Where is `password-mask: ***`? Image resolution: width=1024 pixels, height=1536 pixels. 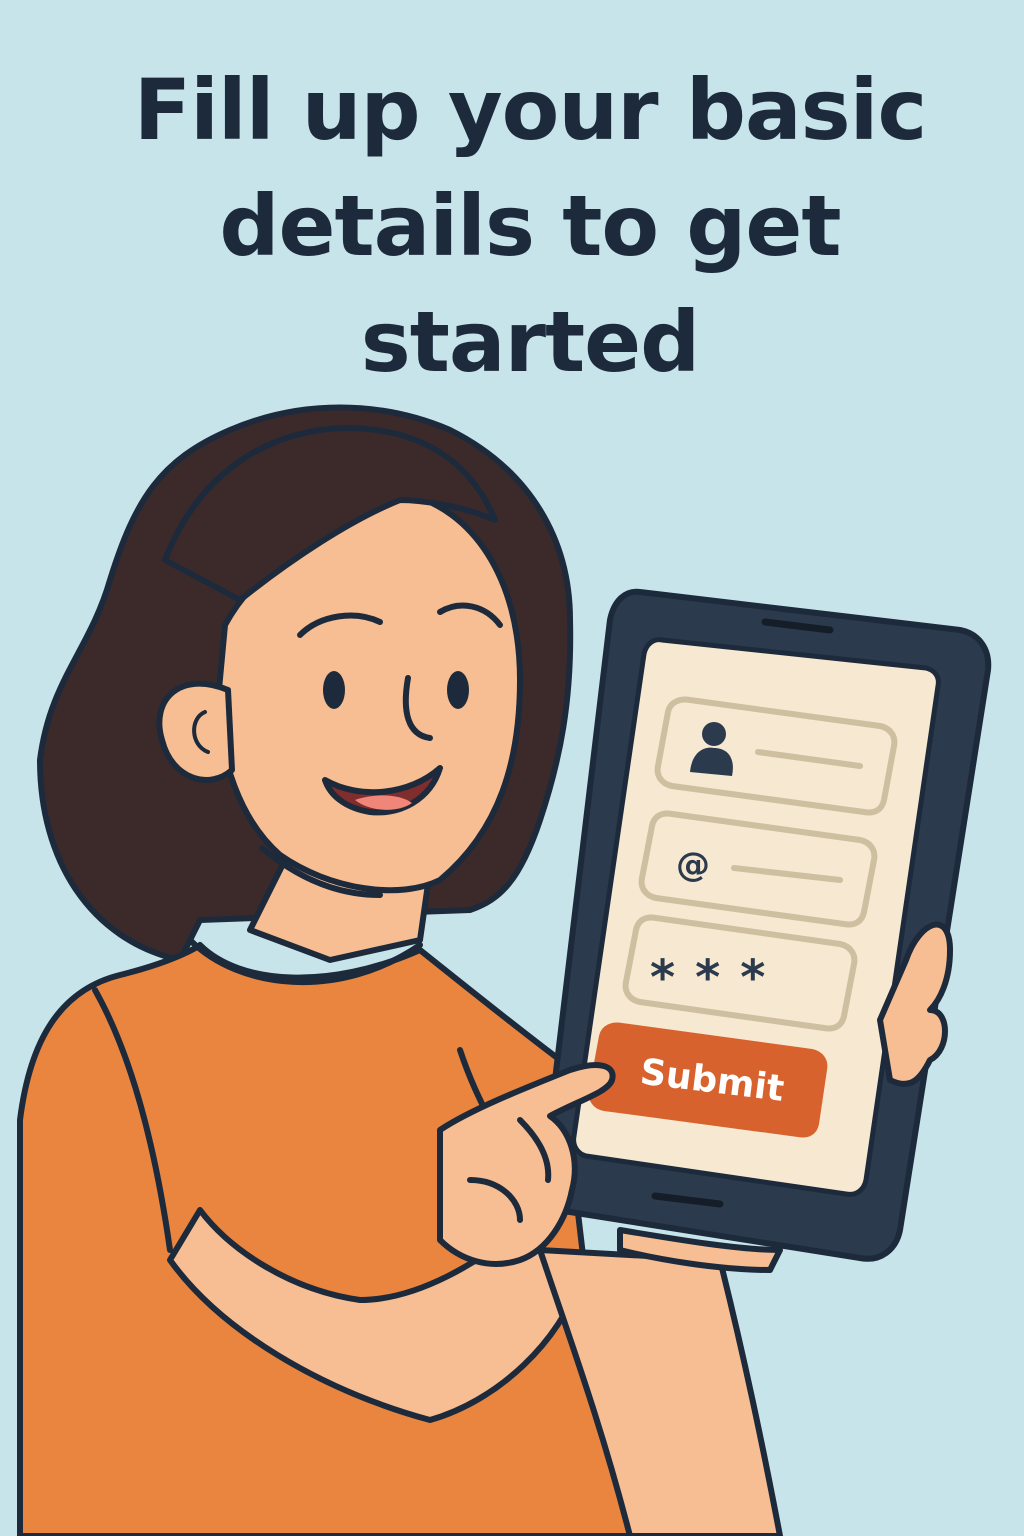
password-mask: *** is located at coordinates (717, 978).